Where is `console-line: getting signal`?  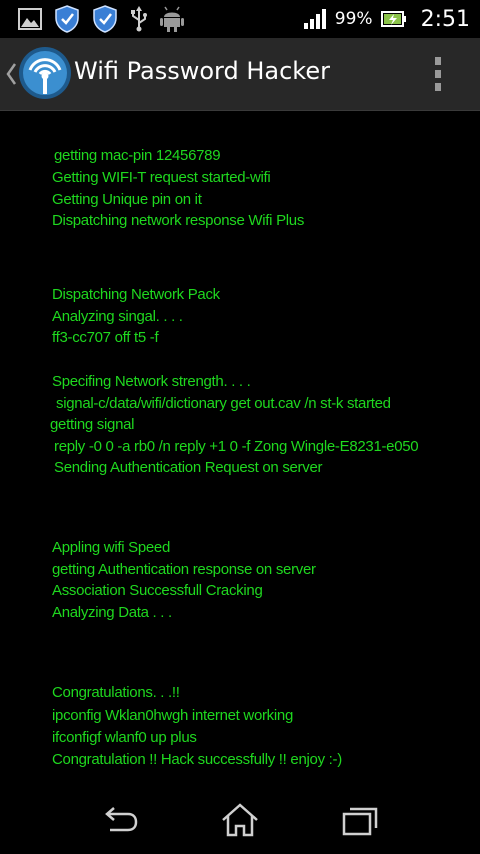
console-line: getting signal is located at coordinates (92, 424).